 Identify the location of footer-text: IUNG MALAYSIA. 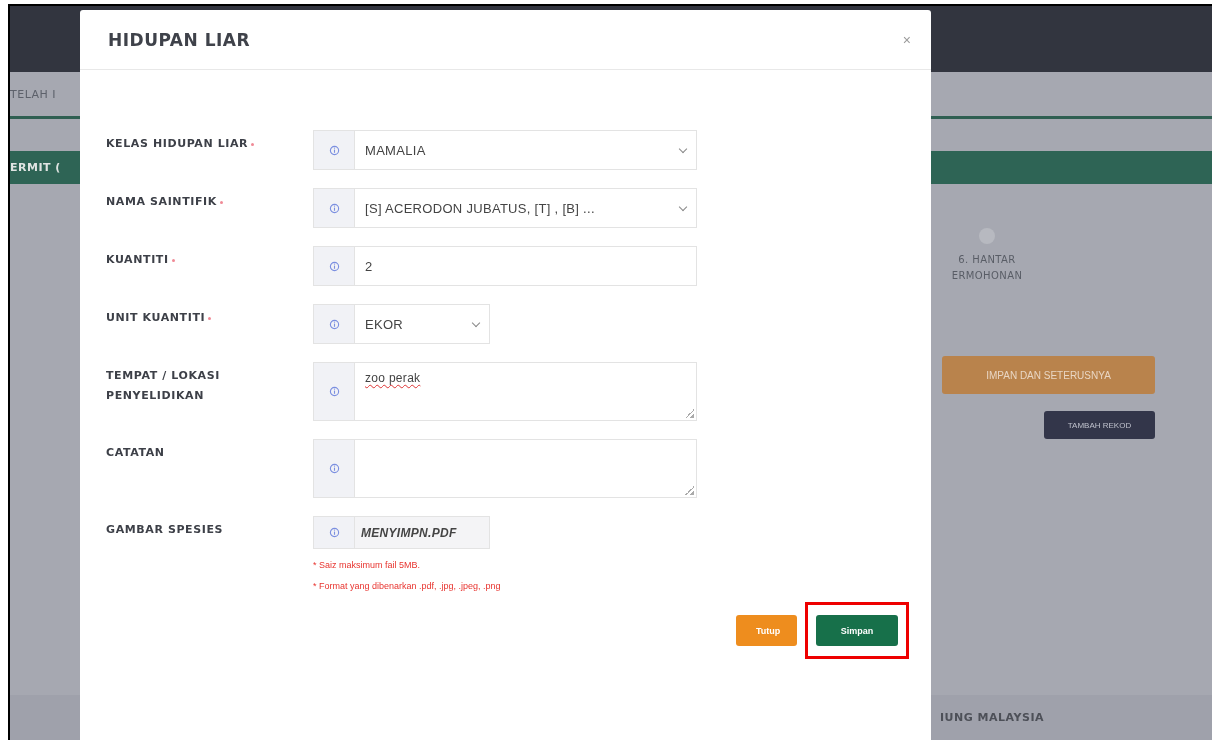
(992, 717).